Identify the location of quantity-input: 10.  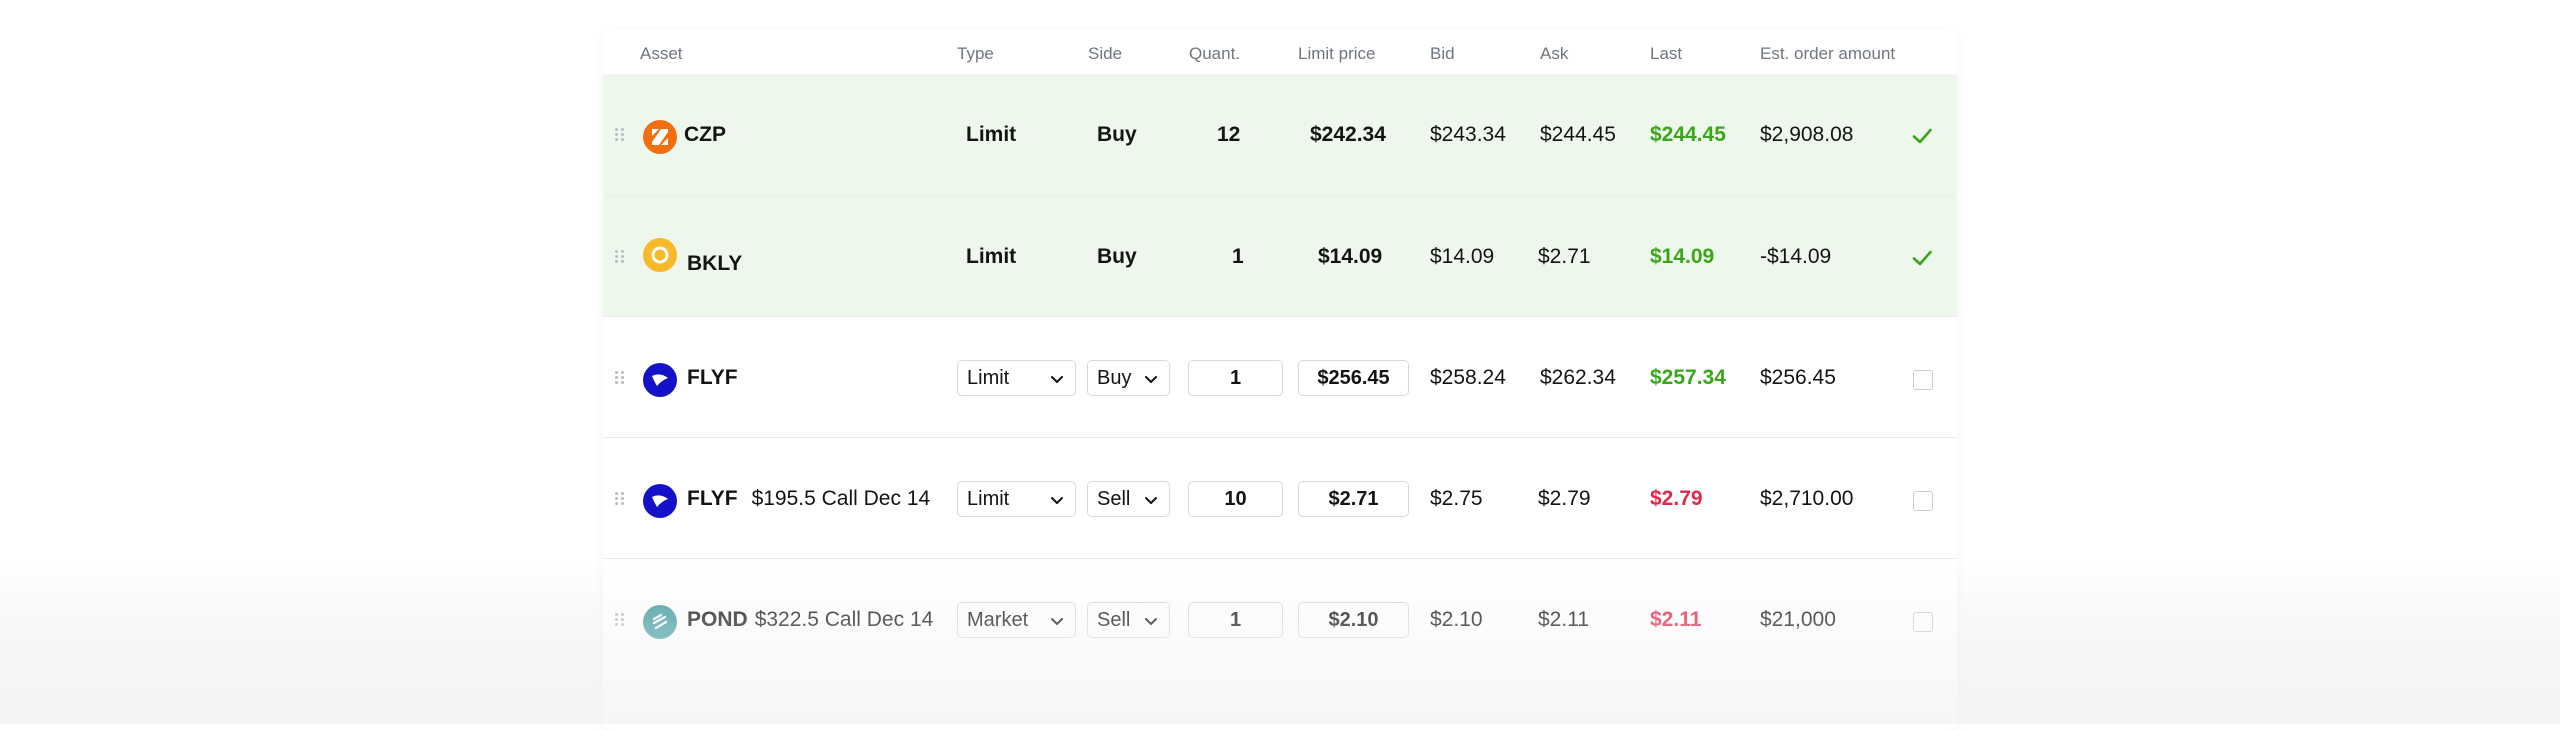
(1235, 499).